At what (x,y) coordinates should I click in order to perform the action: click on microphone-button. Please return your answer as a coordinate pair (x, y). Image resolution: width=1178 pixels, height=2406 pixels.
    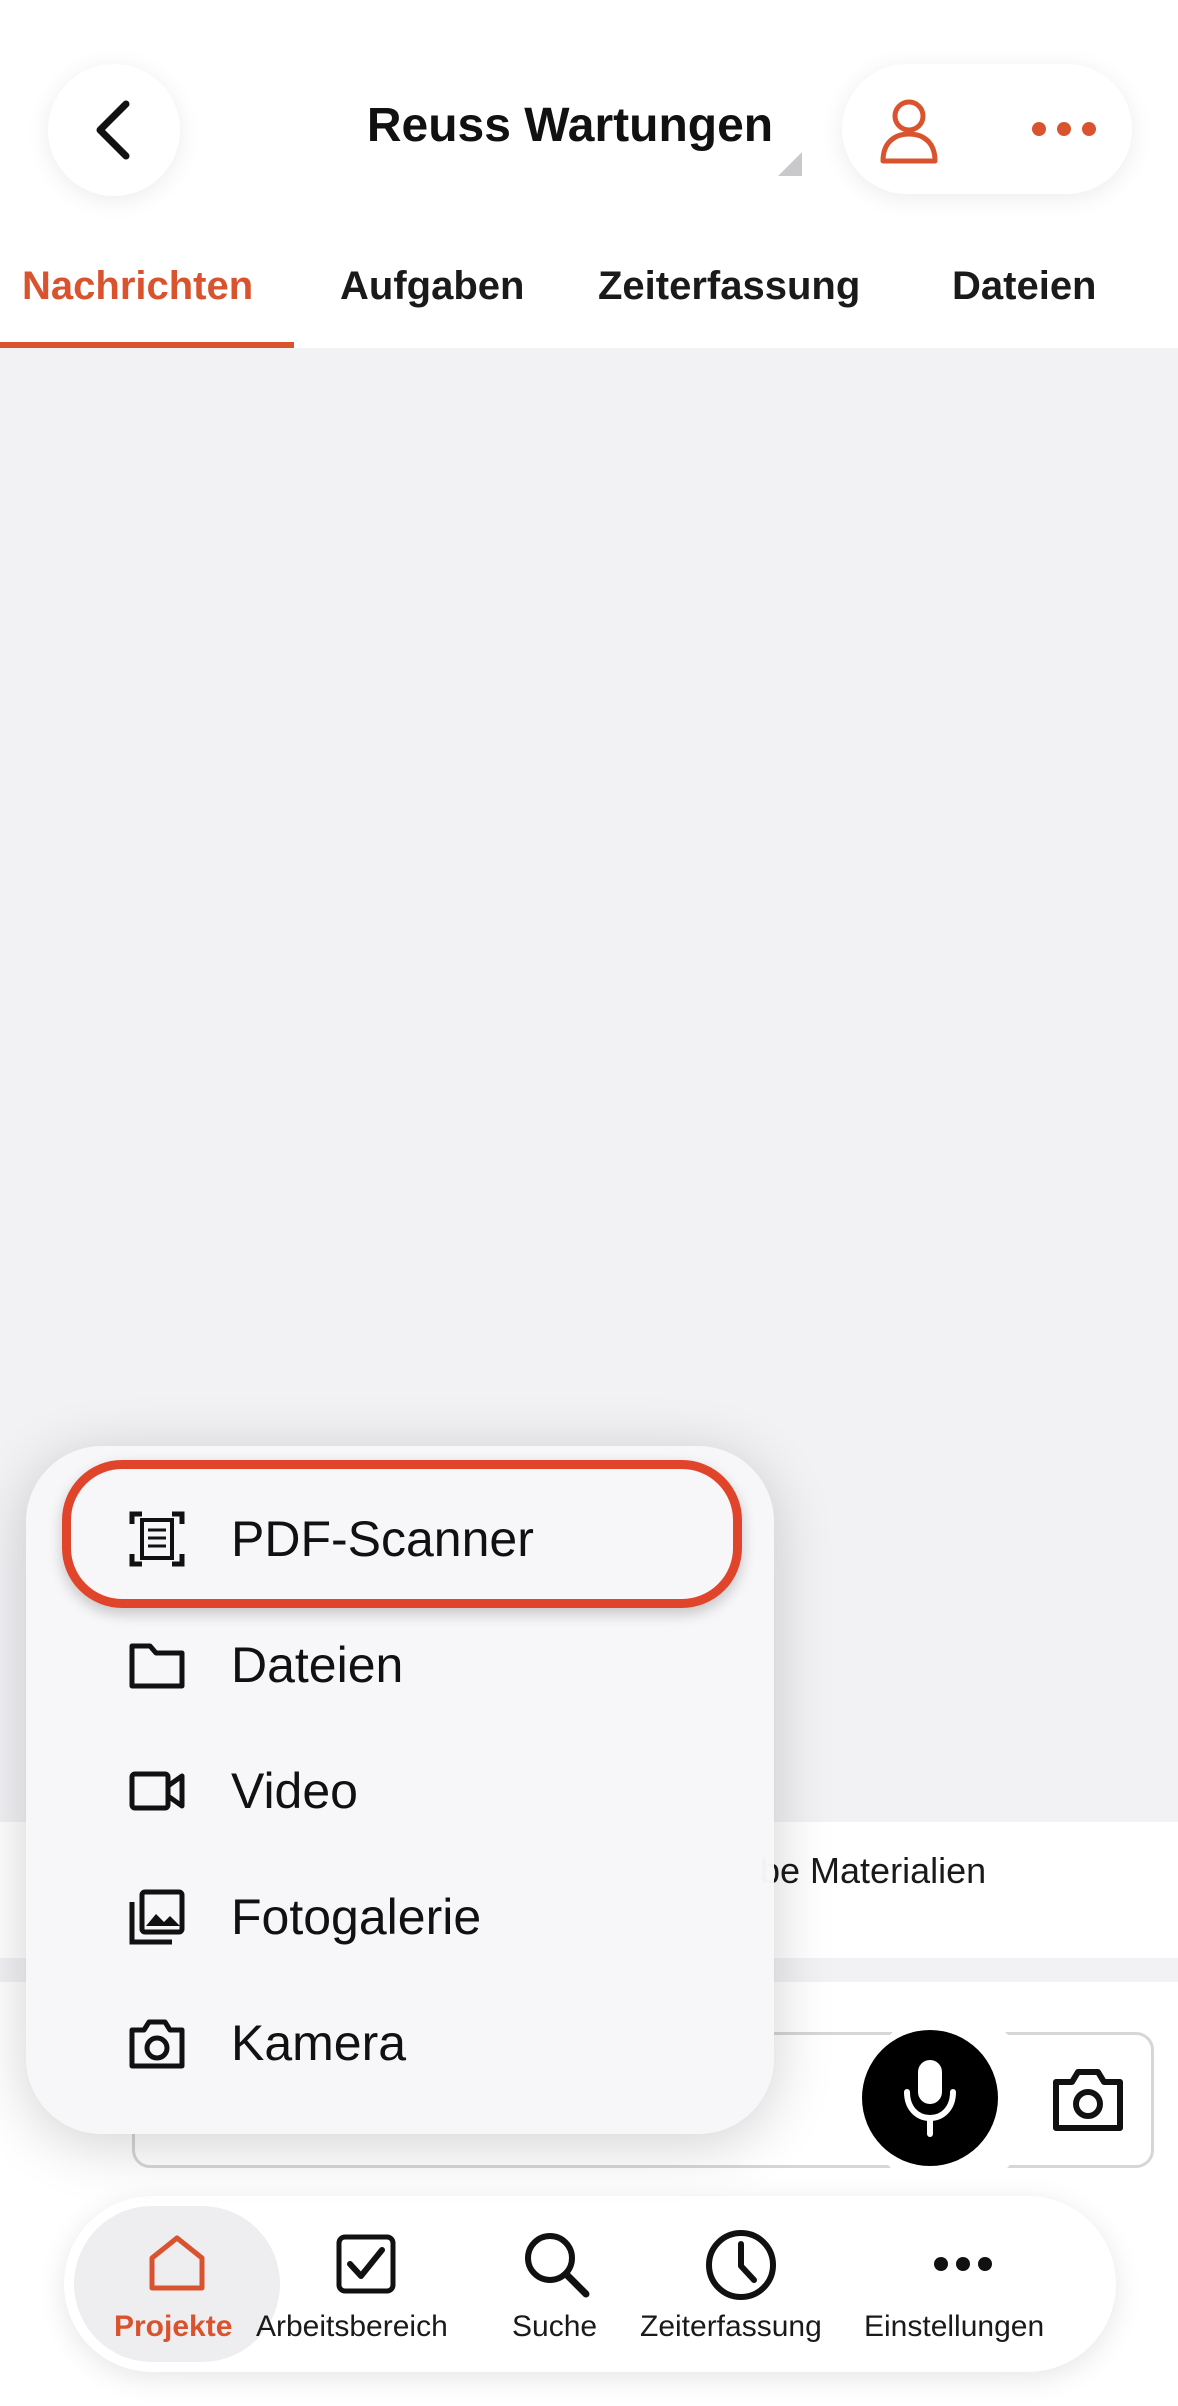
    Looking at the image, I should click on (930, 2098).